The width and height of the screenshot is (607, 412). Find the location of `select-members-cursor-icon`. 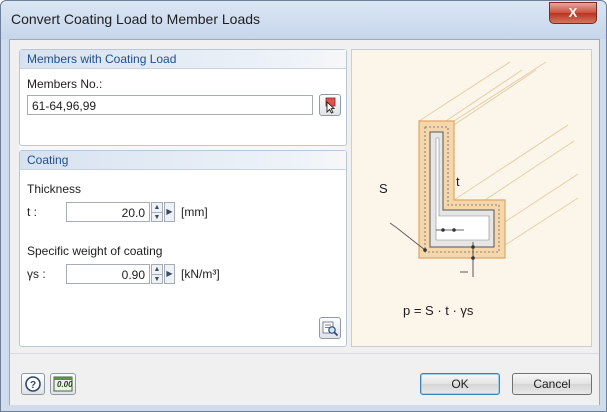

select-members-cursor-icon is located at coordinates (330, 105).